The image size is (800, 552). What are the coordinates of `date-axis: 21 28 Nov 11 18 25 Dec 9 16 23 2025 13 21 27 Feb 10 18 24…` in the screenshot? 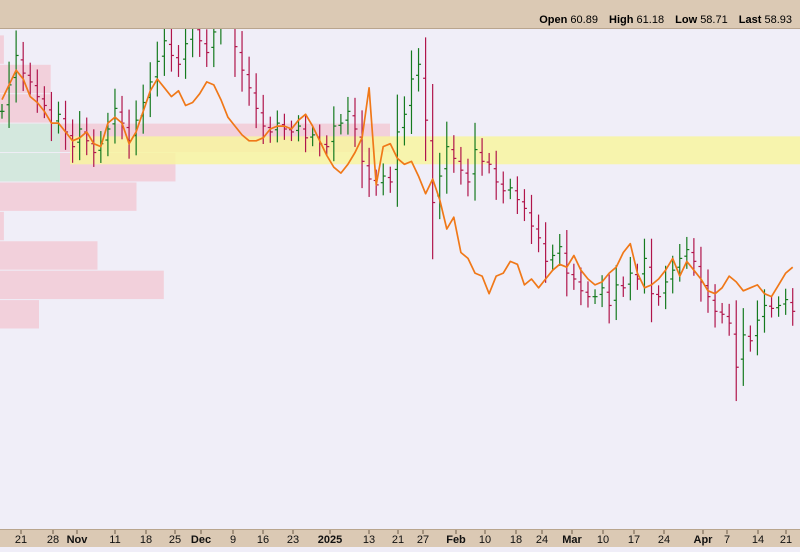 It's located at (400, 538).